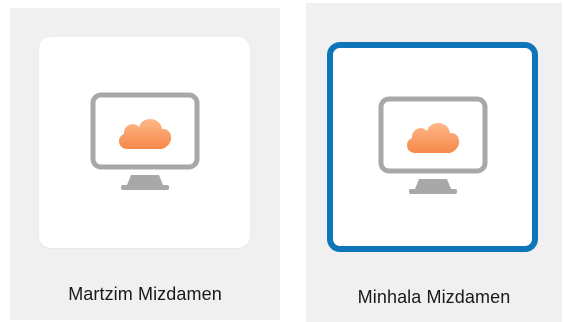 The height and width of the screenshot is (322, 563). What do you see at coordinates (145, 294) in the screenshot?
I see `app-name: Martzim Mizdamen` at bounding box center [145, 294].